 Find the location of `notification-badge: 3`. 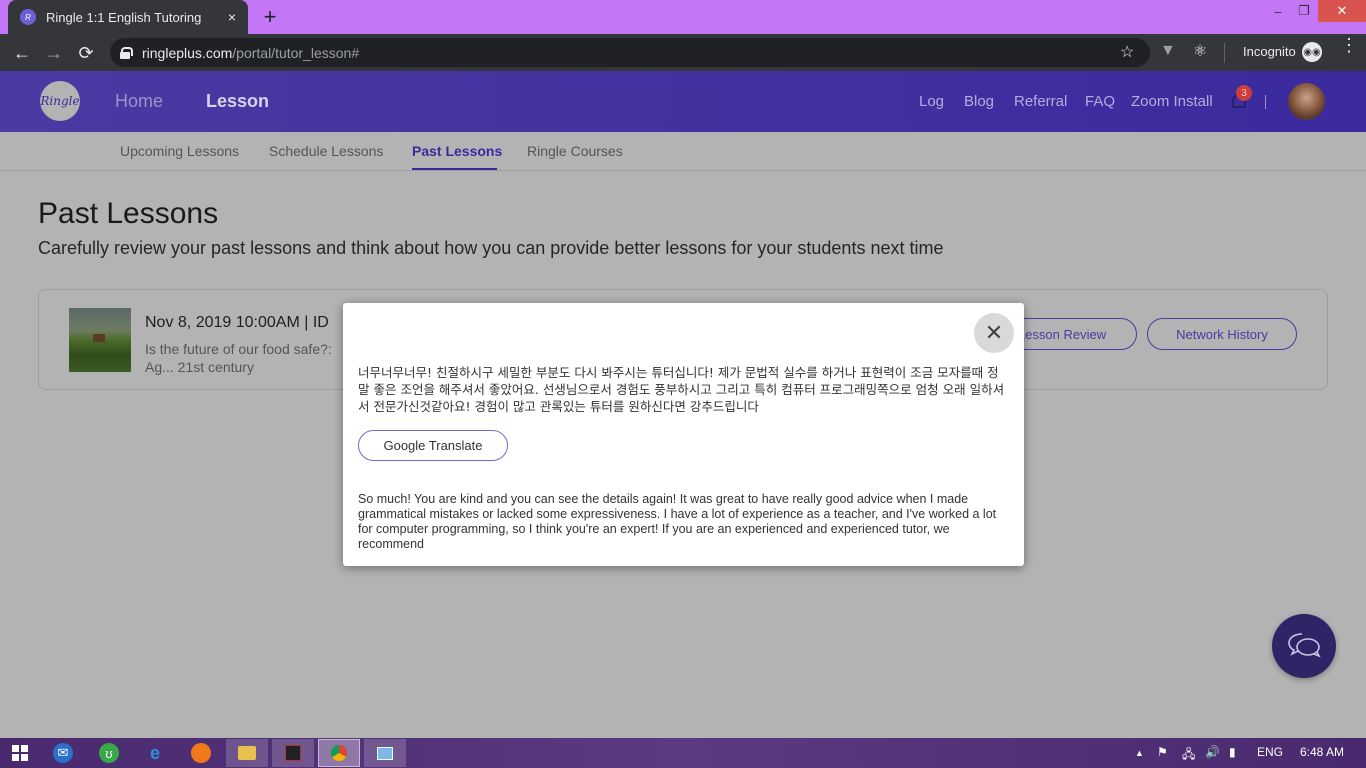

notification-badge: 3 is located at coordinates (1244, 93).